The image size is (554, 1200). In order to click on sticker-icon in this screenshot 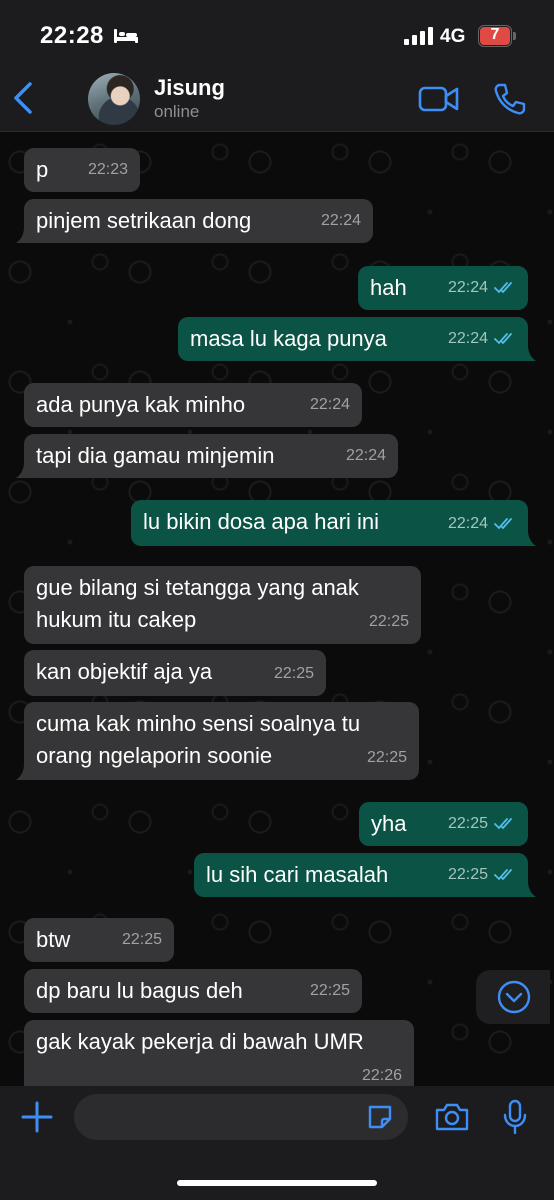, I will do `click(380, 1117)`.